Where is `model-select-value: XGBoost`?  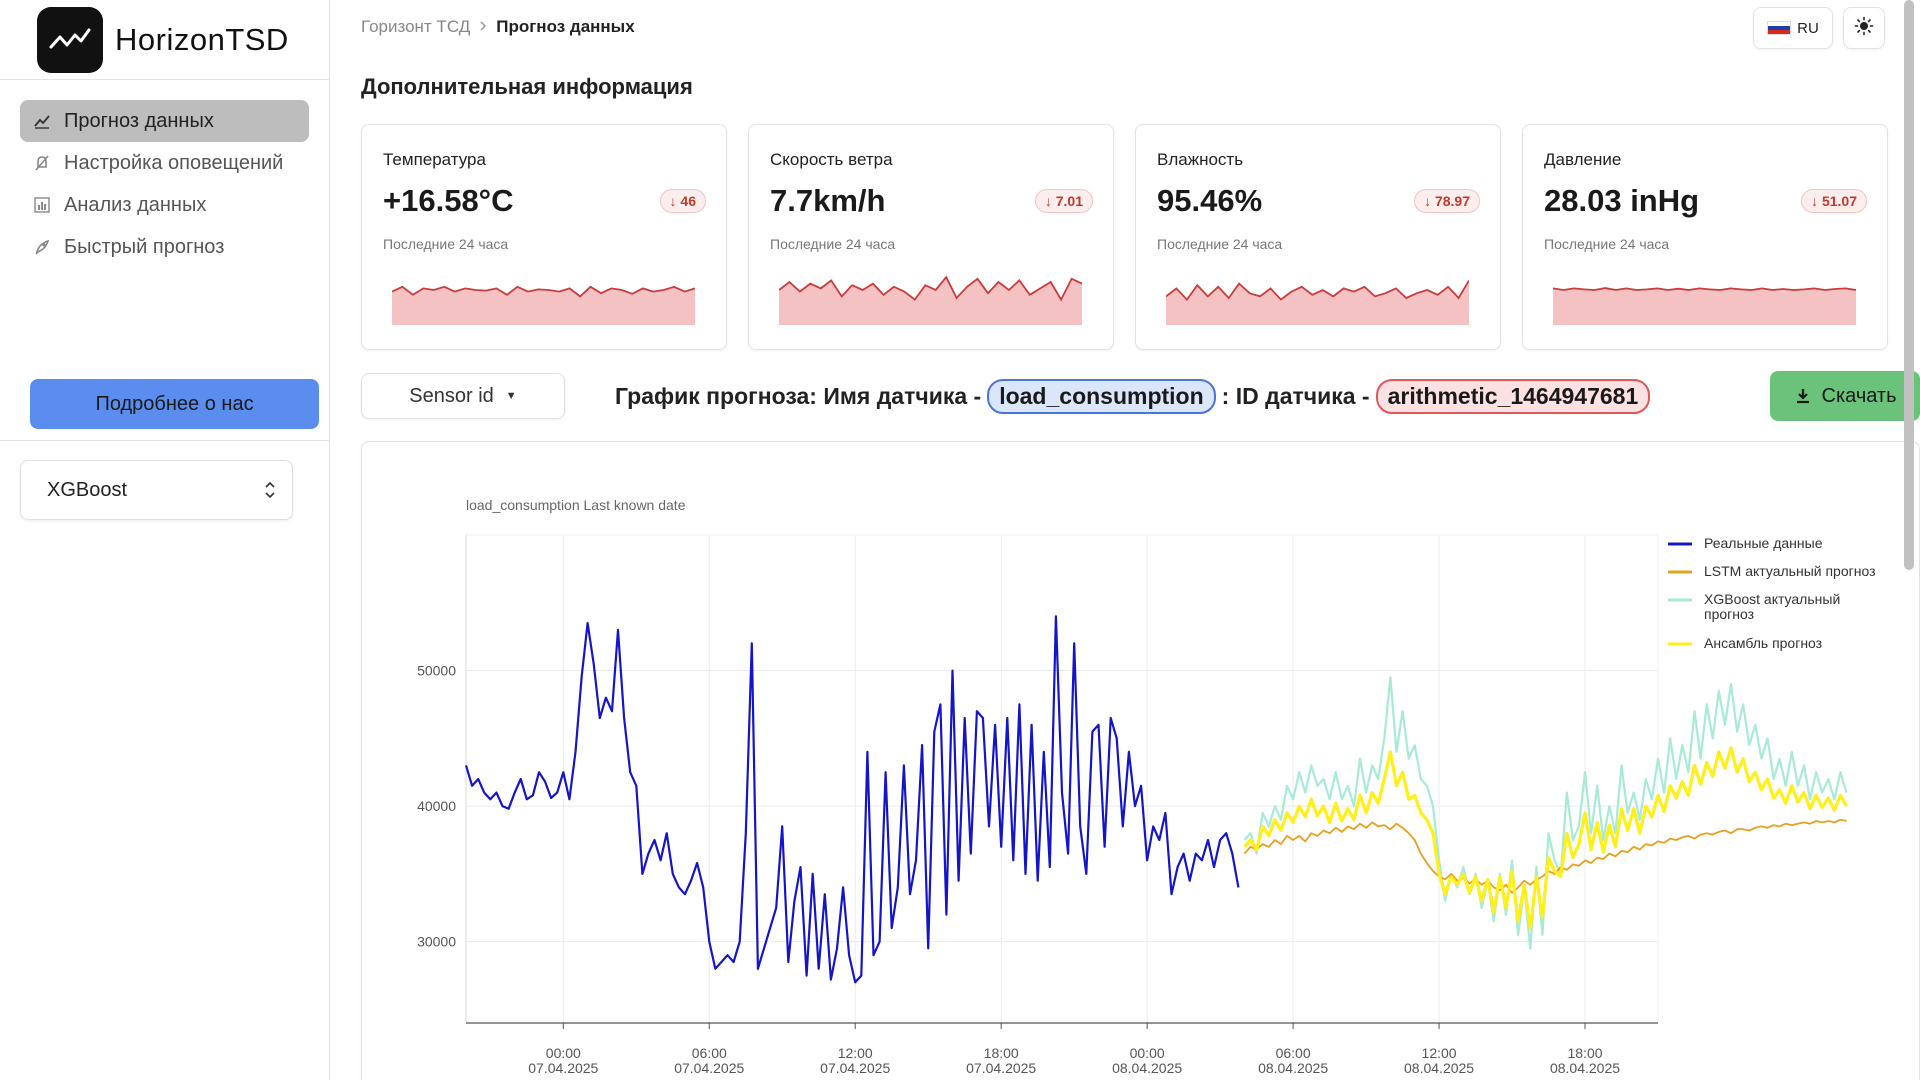
model-select-value: XGBoost is located at coordinates (87, 489).